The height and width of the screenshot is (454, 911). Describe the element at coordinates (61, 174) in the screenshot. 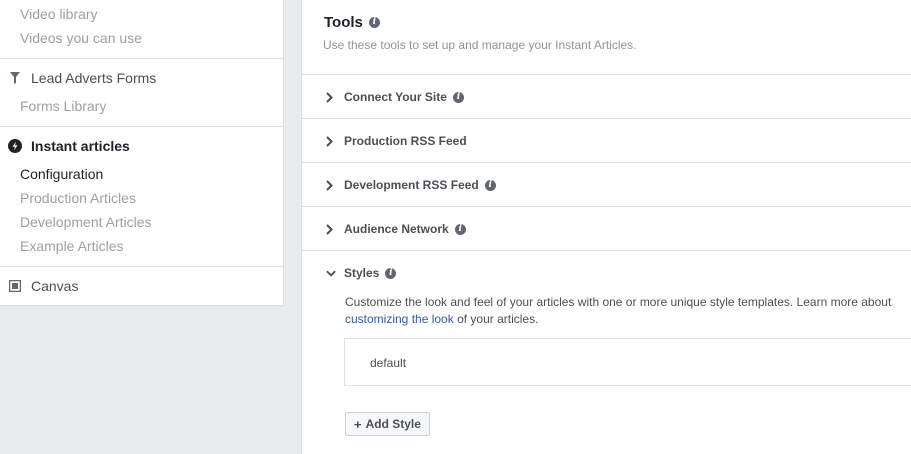

I see `sidebar-item-configuration: Configuration` at that location.